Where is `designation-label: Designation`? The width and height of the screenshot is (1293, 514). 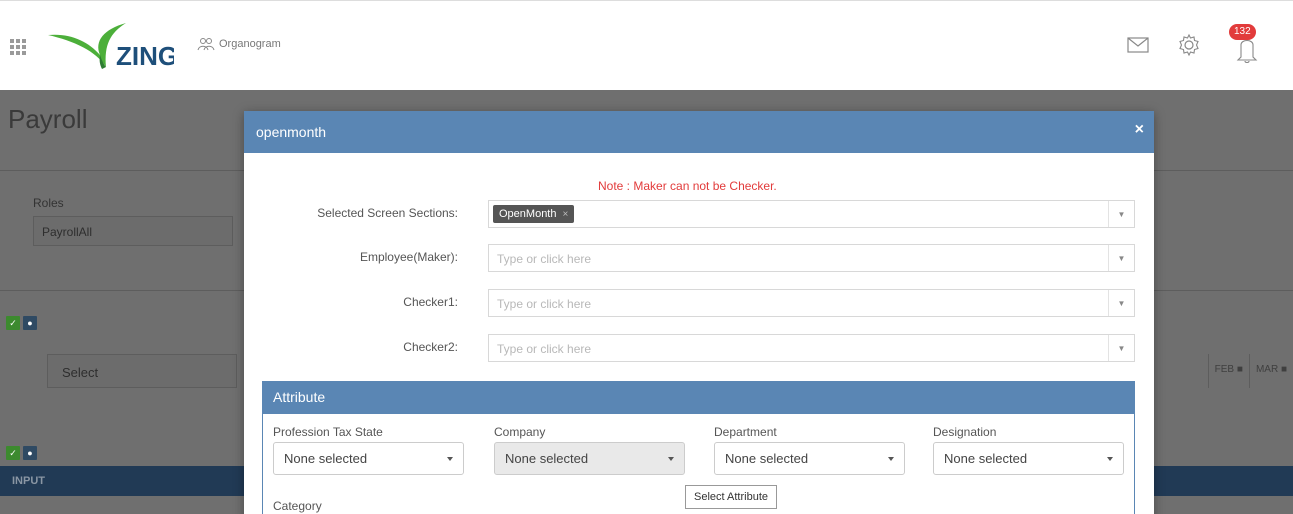
designation-label: Designation is located at coordinates (965, 432).